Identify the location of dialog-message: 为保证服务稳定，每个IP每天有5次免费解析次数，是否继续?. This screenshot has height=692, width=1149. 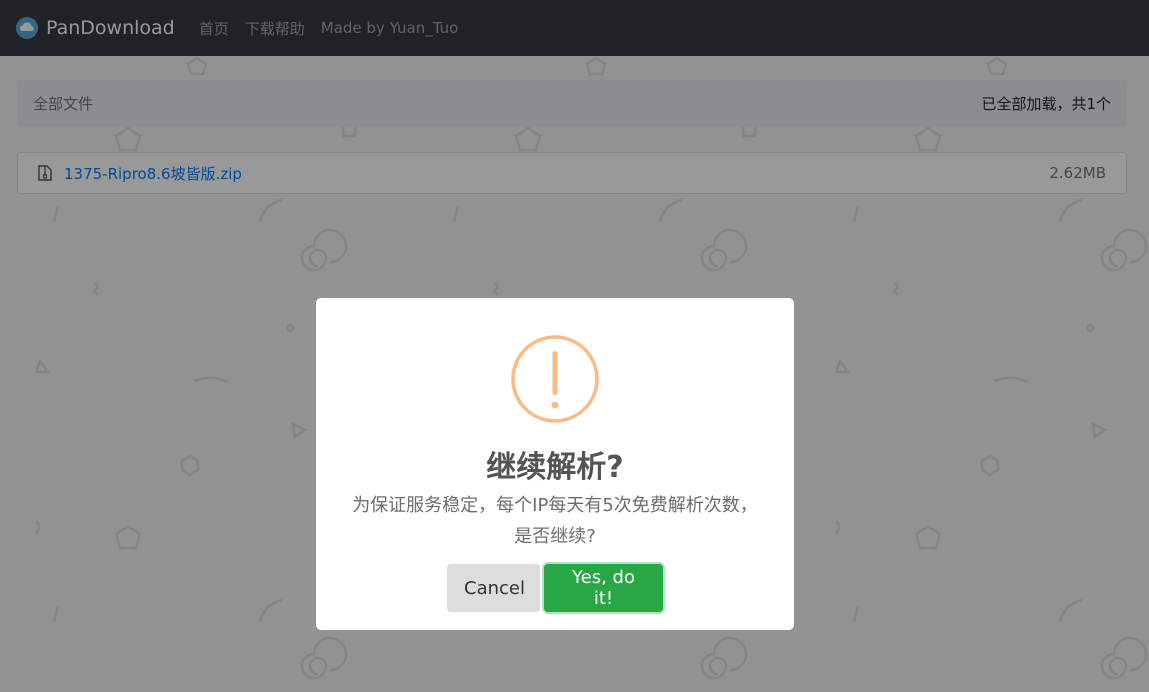
(555, 521).